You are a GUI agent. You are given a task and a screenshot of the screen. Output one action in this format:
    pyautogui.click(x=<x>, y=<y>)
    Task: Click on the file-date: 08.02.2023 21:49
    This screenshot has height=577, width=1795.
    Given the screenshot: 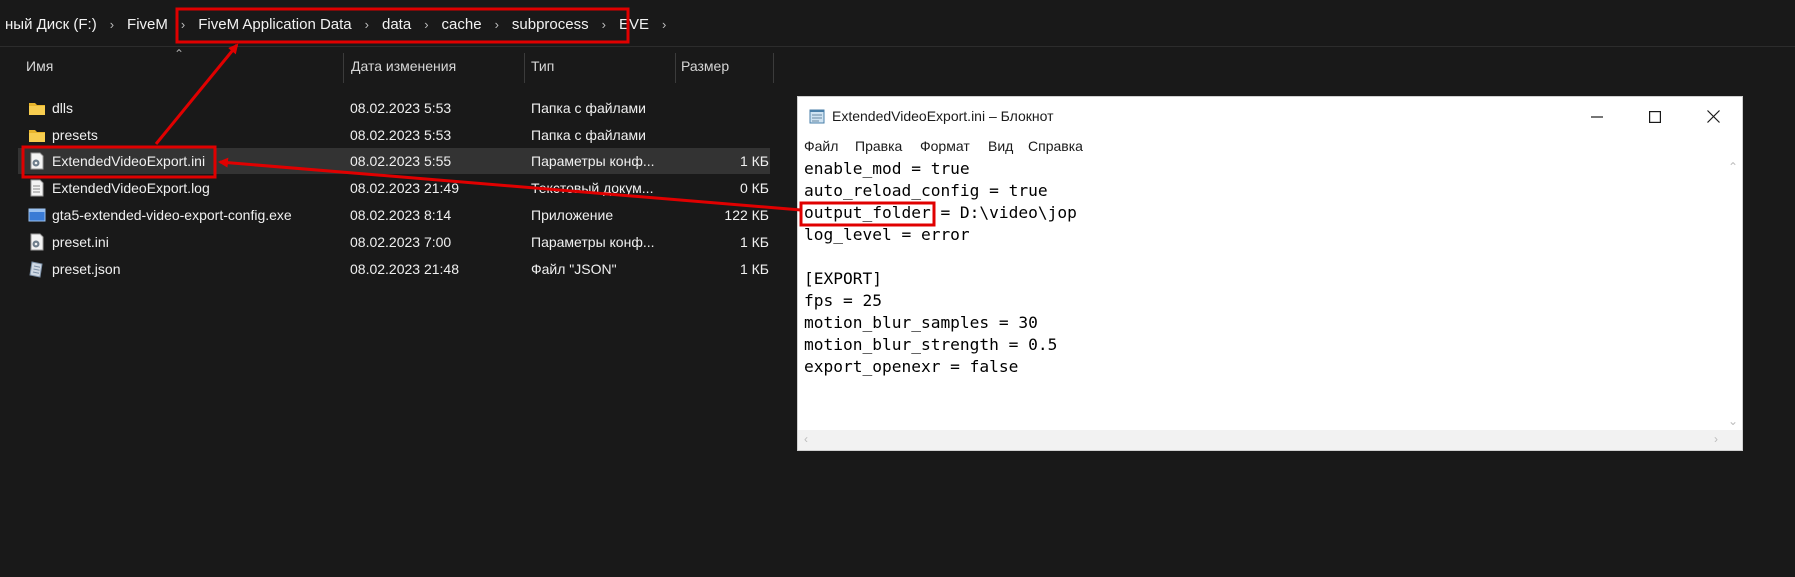 What is the action you would take?
    pyautogui.click(x=404, y=188)
    